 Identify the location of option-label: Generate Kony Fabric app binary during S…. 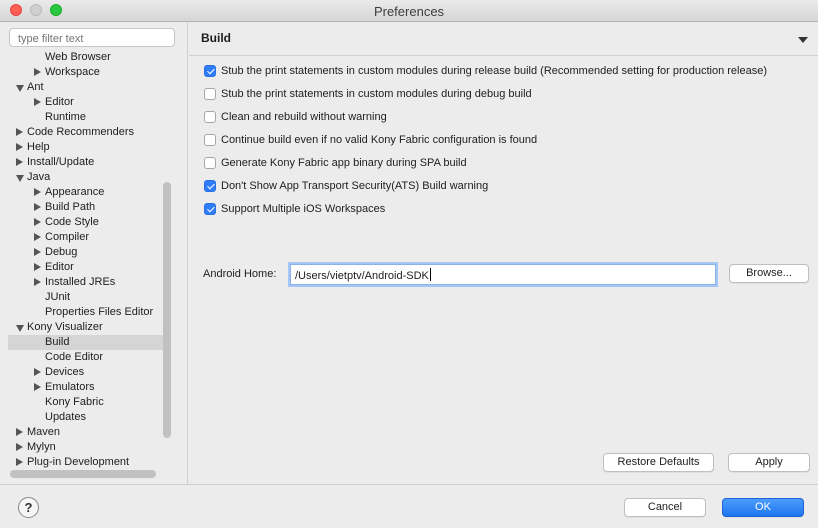
(344, 163).